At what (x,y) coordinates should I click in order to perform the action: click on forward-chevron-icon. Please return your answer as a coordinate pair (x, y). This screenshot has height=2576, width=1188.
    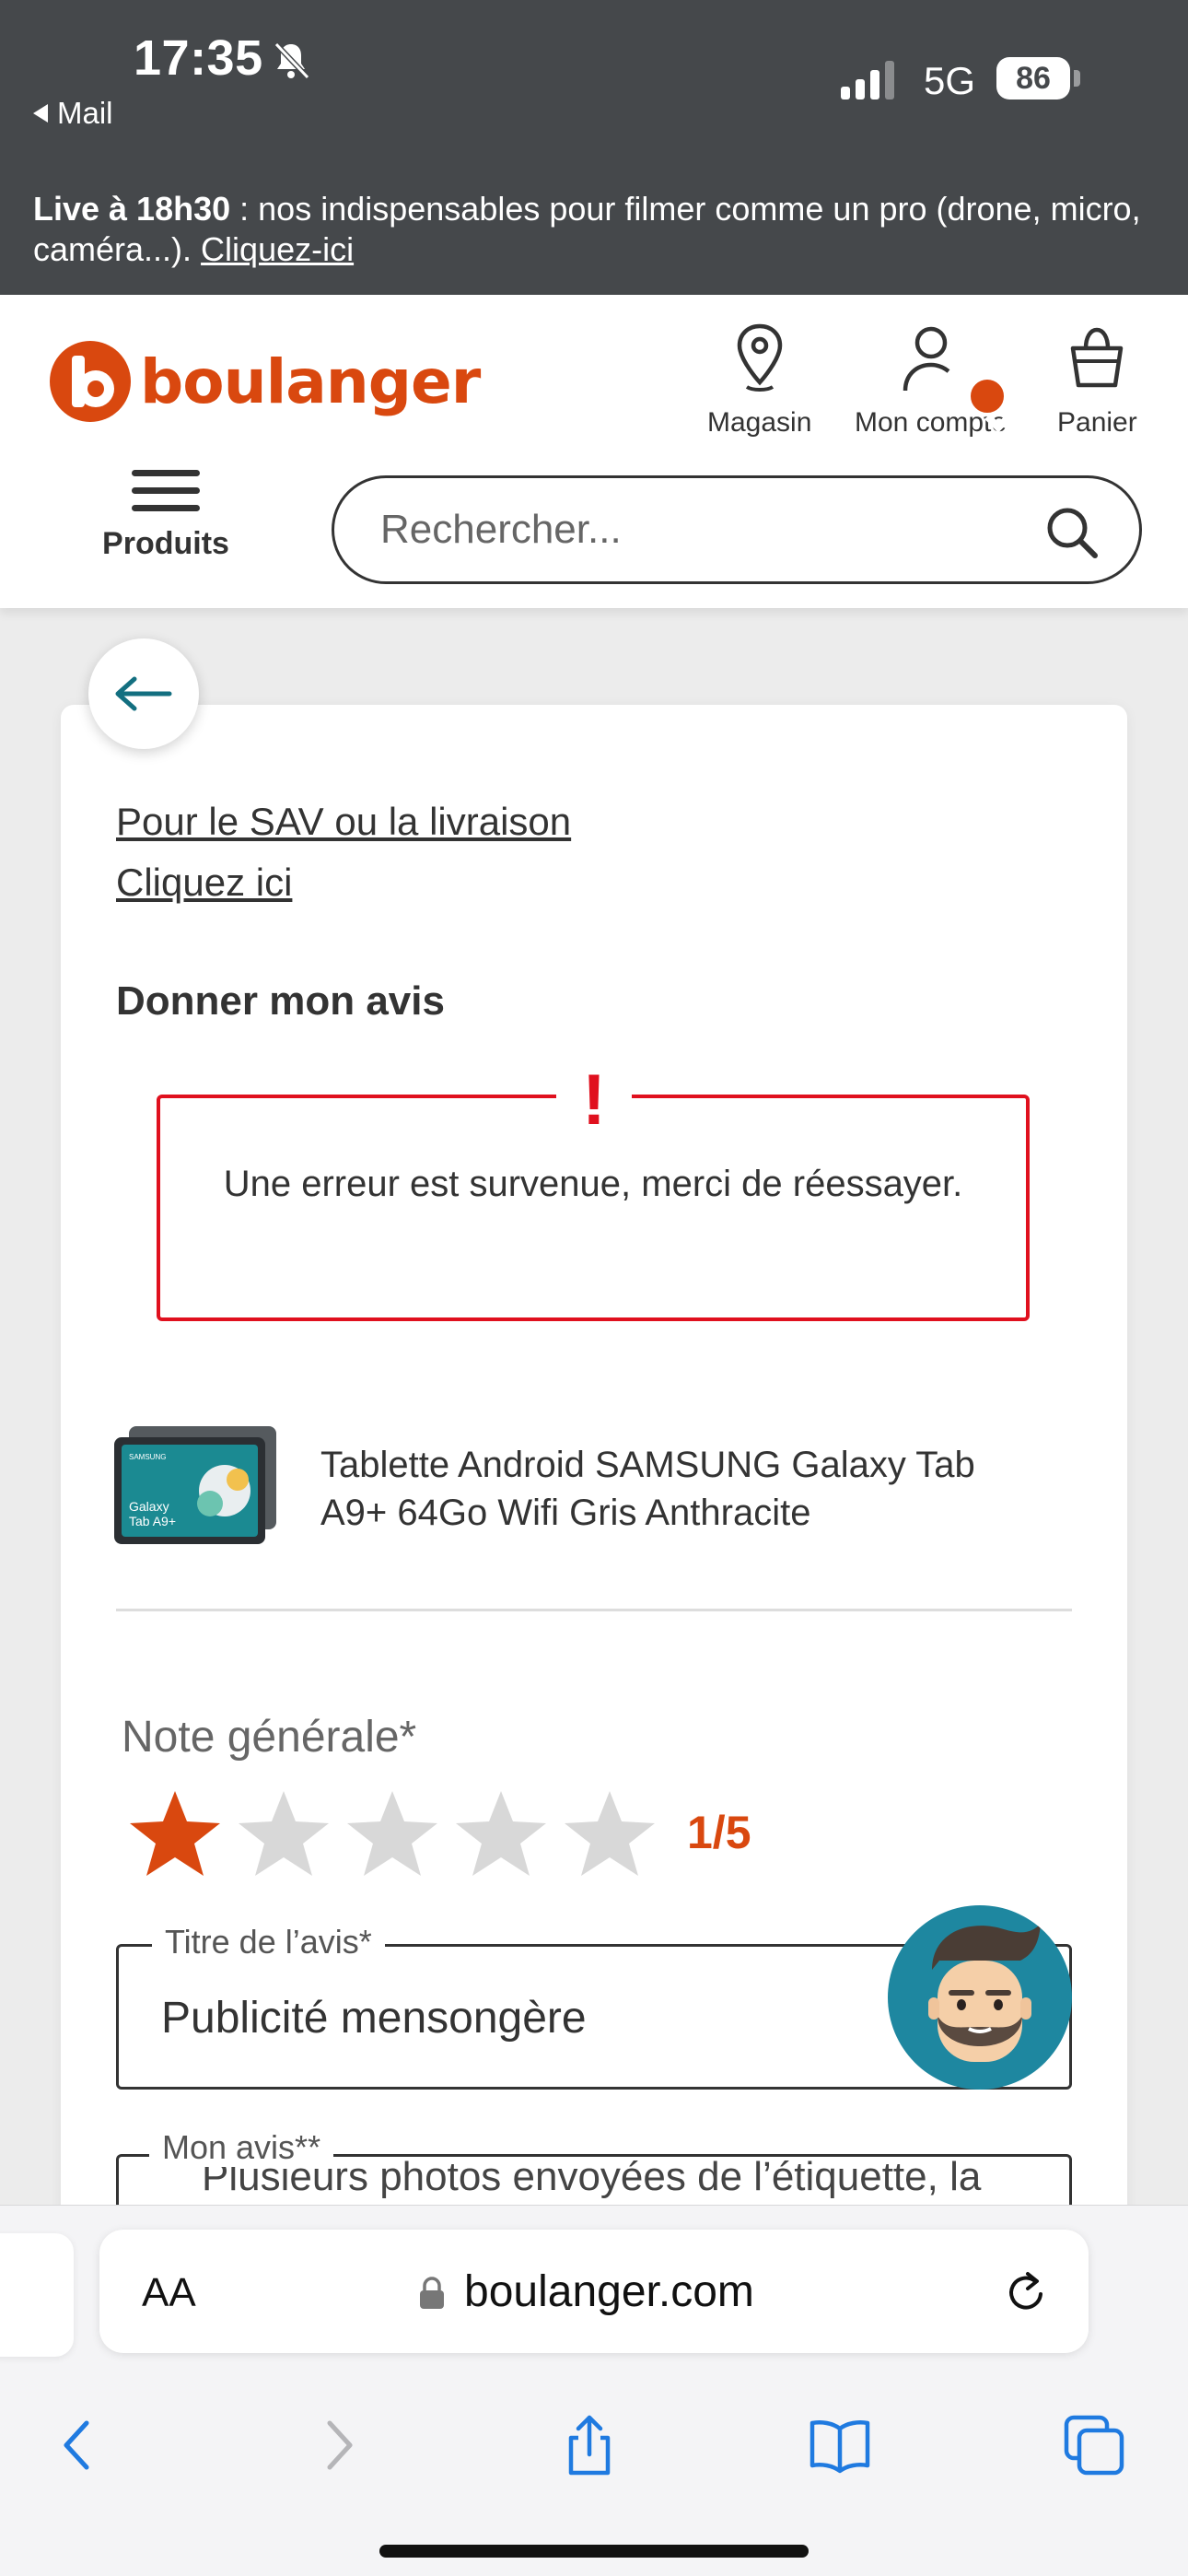
    Looking at the image, I should click on (337, 2445).